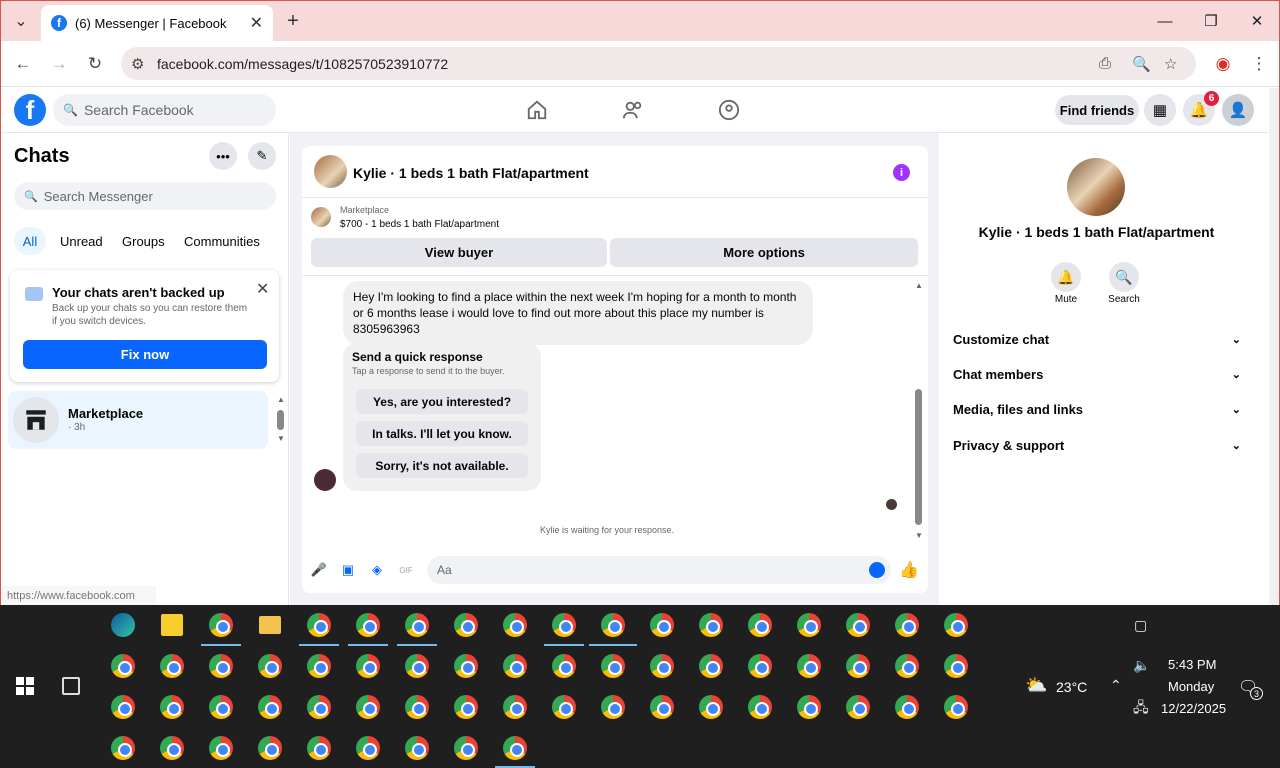  I want to click on filter-communities: Communities, so click(222, 241).